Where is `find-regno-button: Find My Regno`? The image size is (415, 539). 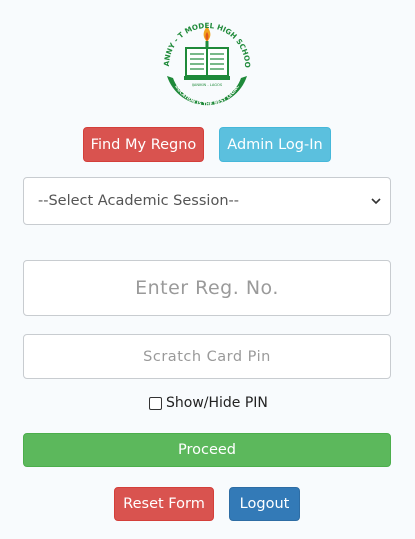
find-regno-button: Find My Regno is located at coordinates (143, 144).